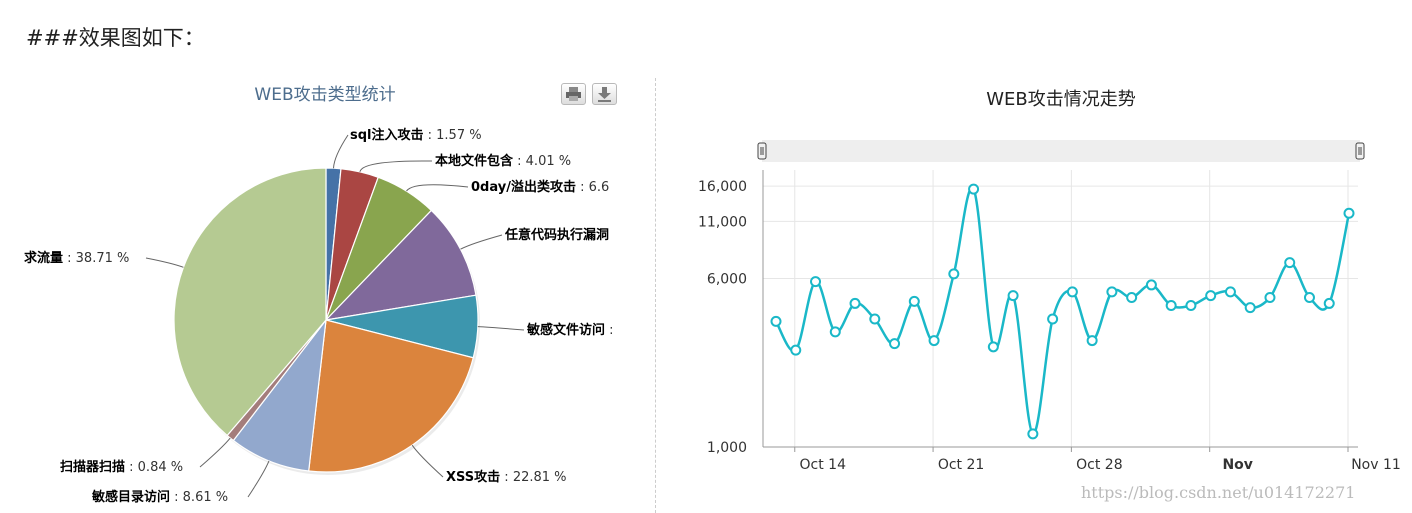 The height and width of the screenshot is (513, 1412). What do you see at coordinates (1237, 465) in the screenshot?
I see `x-tick-label: Nov` at bounding box center [1237, 465].